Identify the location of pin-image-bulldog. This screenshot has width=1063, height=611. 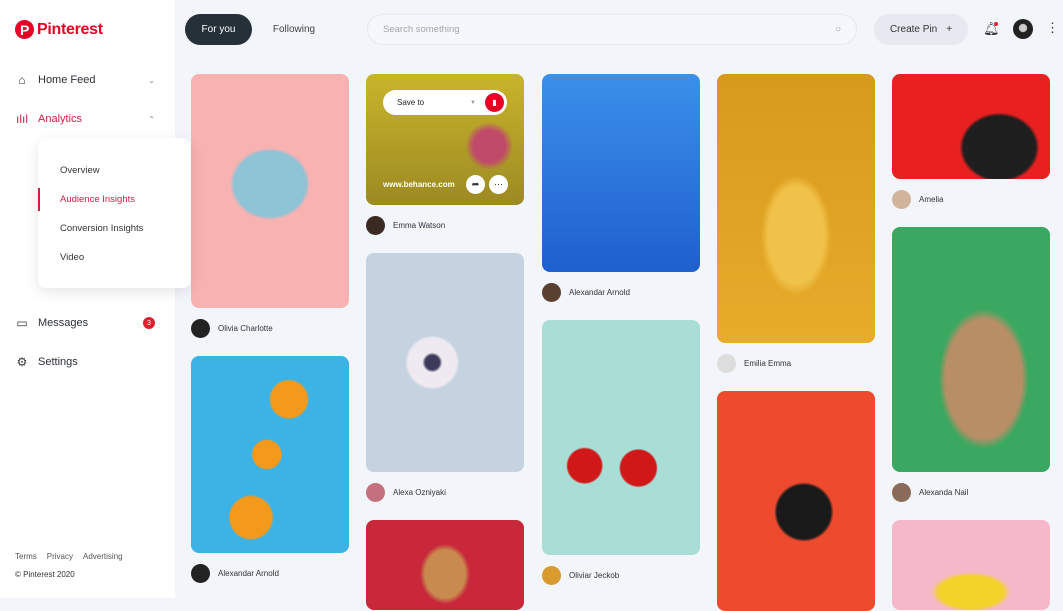
(971, 349).